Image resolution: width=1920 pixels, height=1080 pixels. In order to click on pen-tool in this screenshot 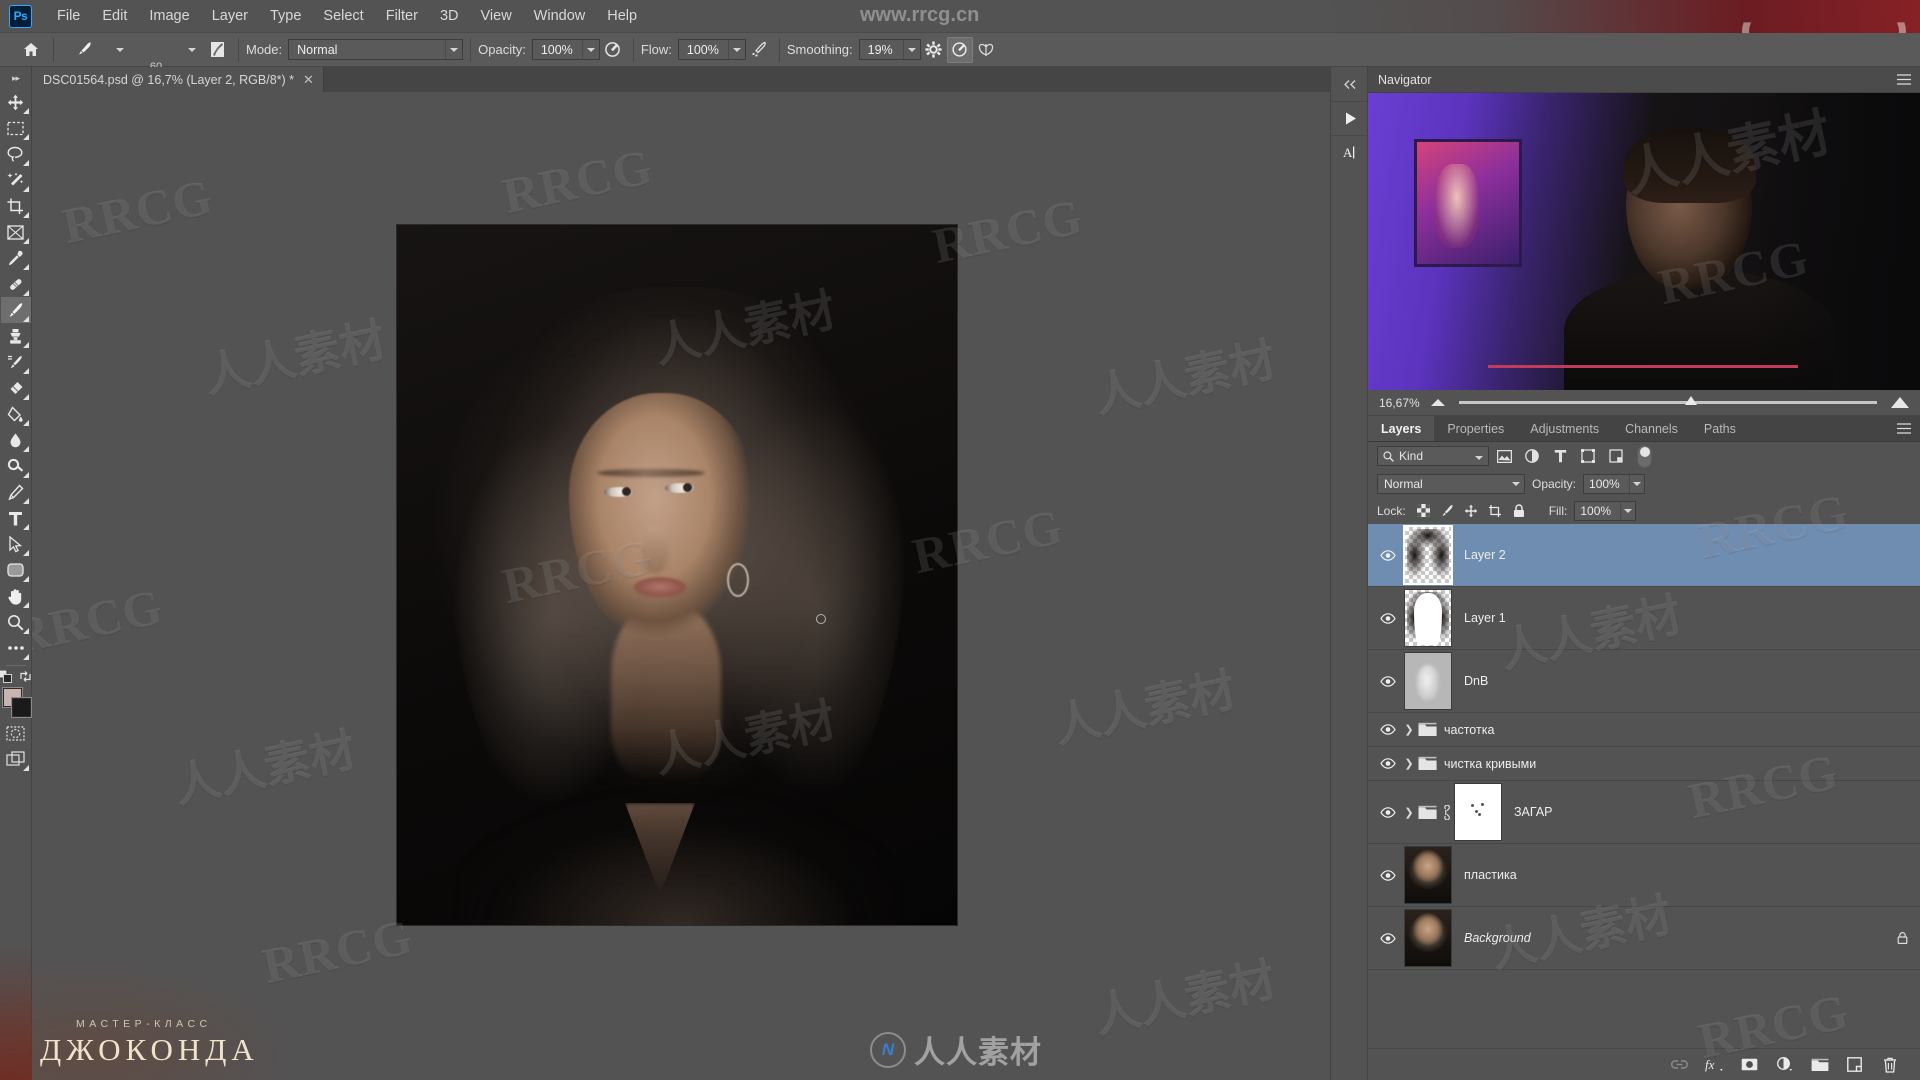, I will do `click(16, 492)`.